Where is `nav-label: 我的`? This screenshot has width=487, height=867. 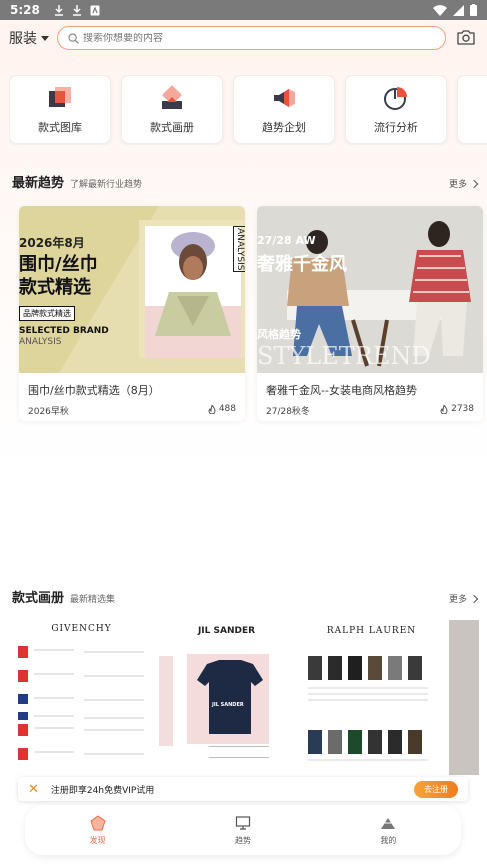
nav-label: 我的 is located at coordinates (388, 840).